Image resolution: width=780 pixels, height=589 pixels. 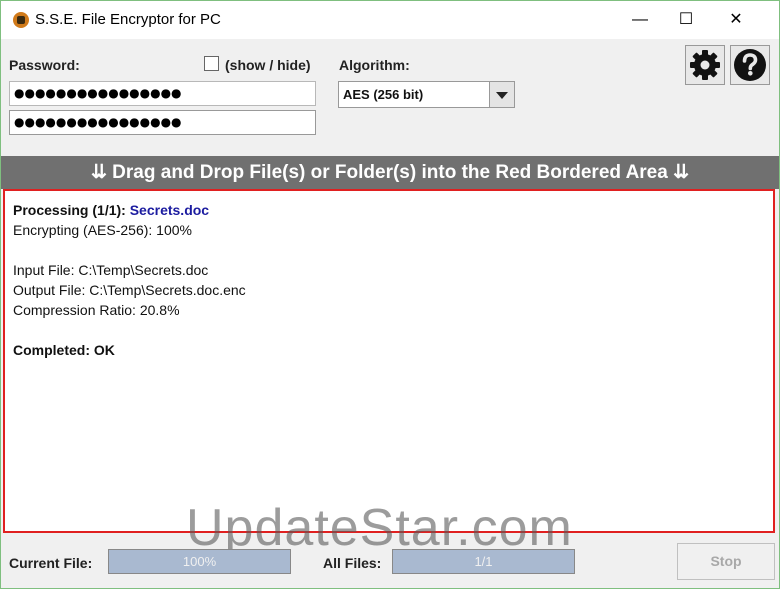 What do you see at coordinates (501, 94) in the screenshot?
I see `chevron-down-icon` at bounding box center [501, 94].